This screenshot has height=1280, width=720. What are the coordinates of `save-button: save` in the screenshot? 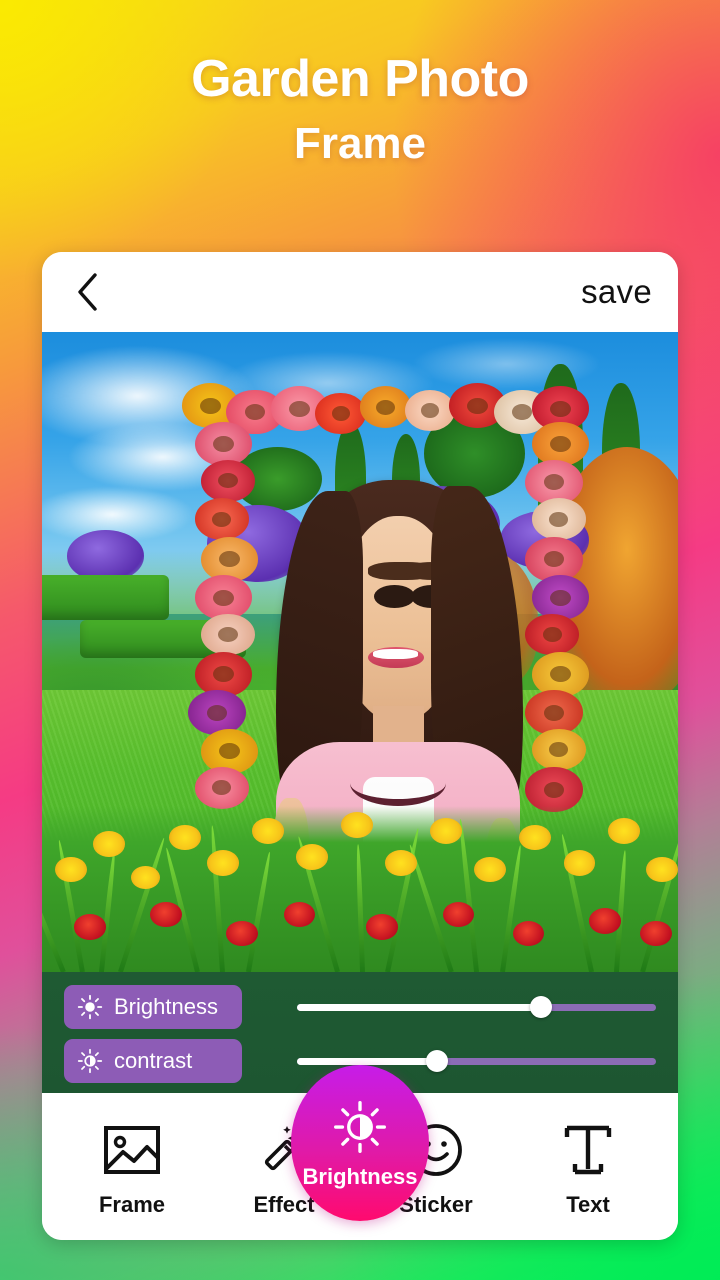 It's located at (616, 292).